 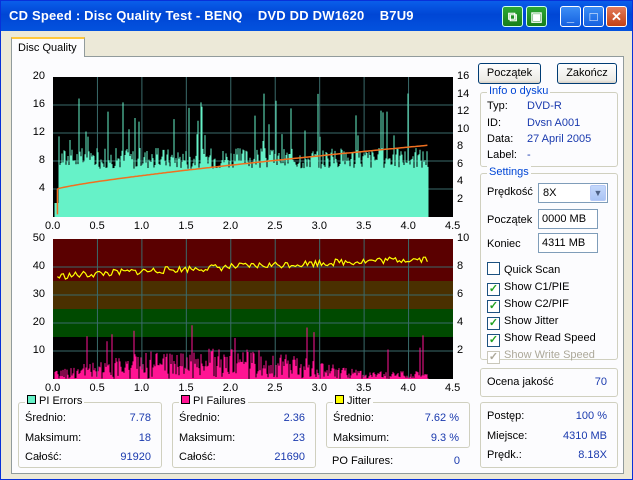 What do you see at coordinates (570, 16) in the screenshot?
I see `minimize-button: _` at bounding box center [570, 16].